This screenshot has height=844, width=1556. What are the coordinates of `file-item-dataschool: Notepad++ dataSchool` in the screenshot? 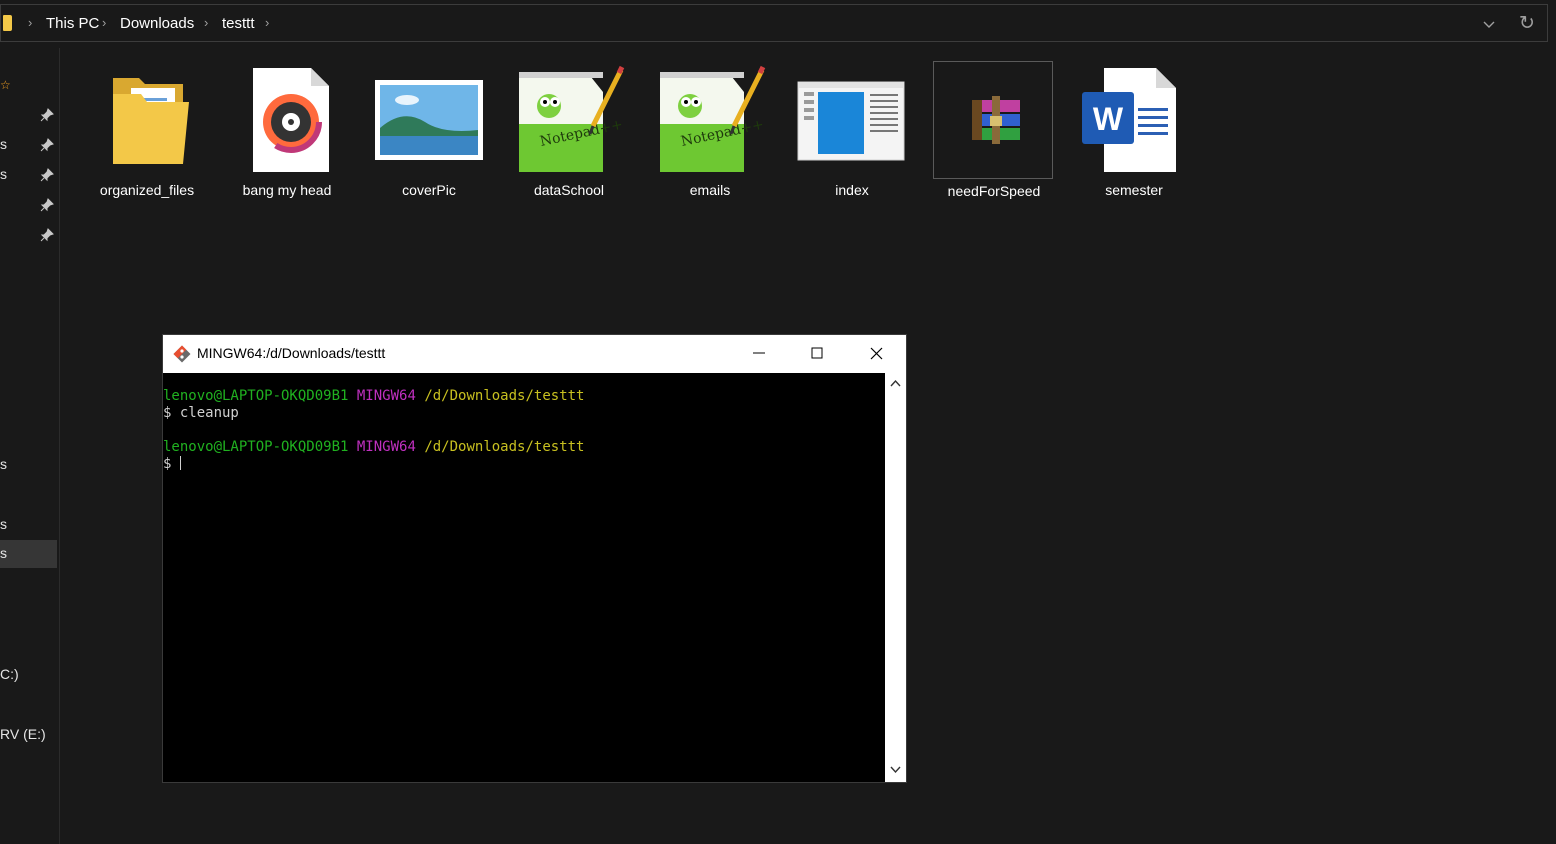 It's located at (569, 135).